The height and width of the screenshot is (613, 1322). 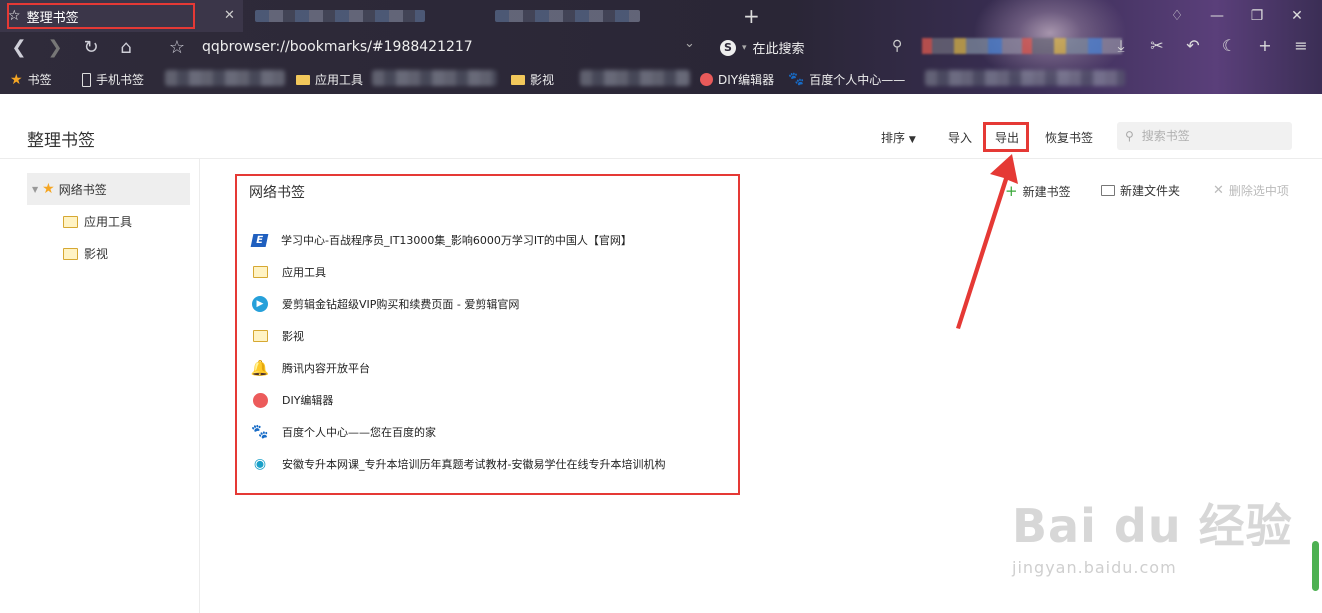 I want to click on bookmark-mobile: 手机书签, so click(x=113, y=79).